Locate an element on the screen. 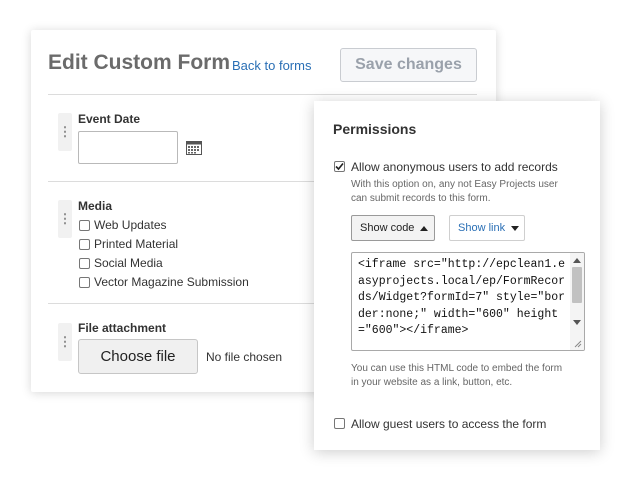 This screenshot has height=481, width=629. show-link-label: Show link is located at coordinates (482, 228).